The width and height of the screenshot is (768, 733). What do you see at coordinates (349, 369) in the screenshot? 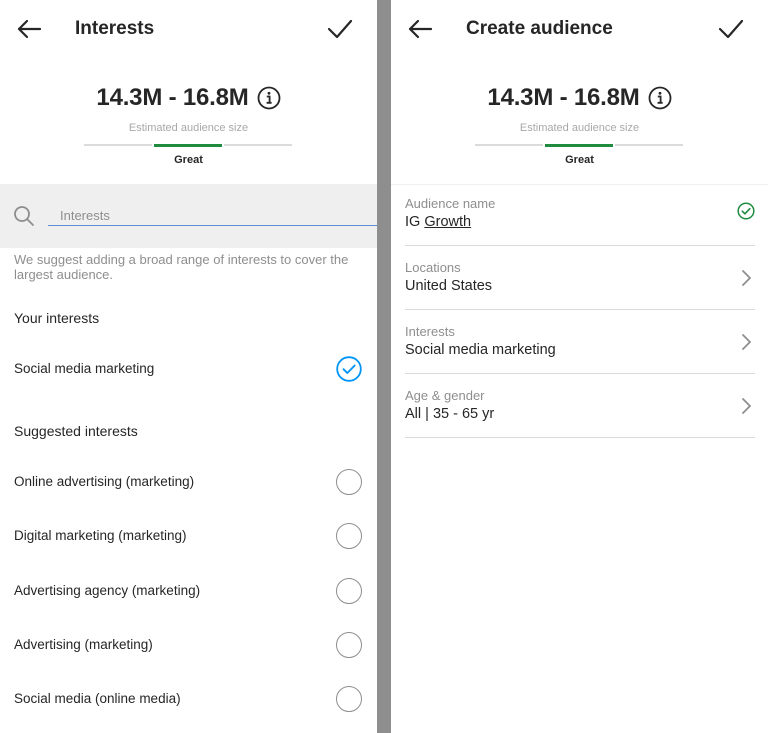
I see `checked-circle-icon` at bounding box center [349, 369].